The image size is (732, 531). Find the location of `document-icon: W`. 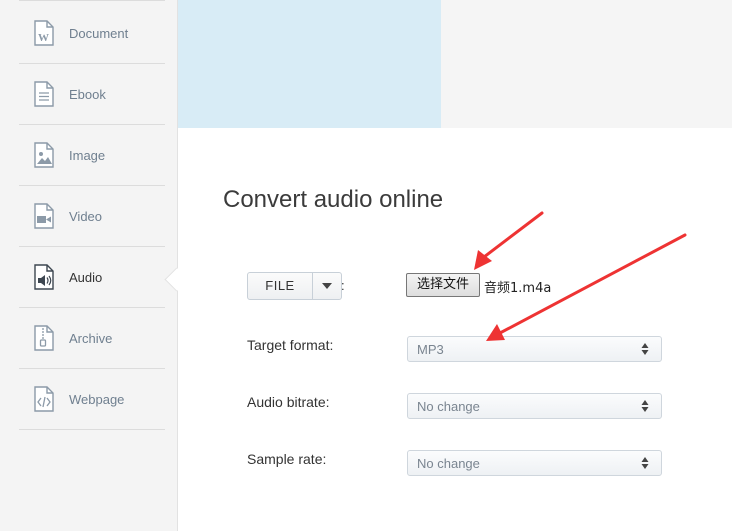

document-icon: W is located at coordinates (44, 33).